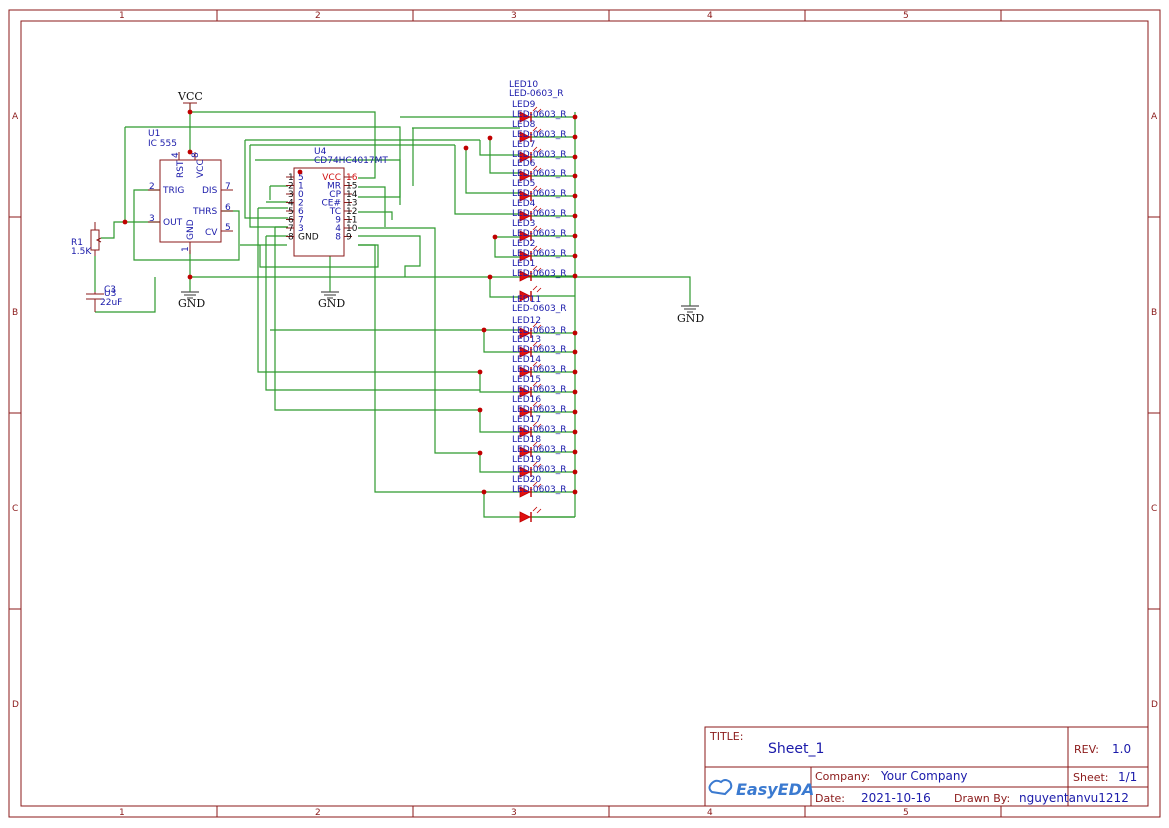 This screenshot has height=828, width=1169. I want to click on led: LED14LED-0603_R, so click(543, 366).